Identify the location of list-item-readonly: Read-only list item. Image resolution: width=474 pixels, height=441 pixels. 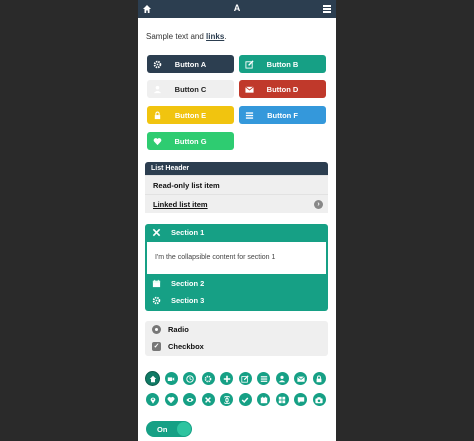
(236, 184).